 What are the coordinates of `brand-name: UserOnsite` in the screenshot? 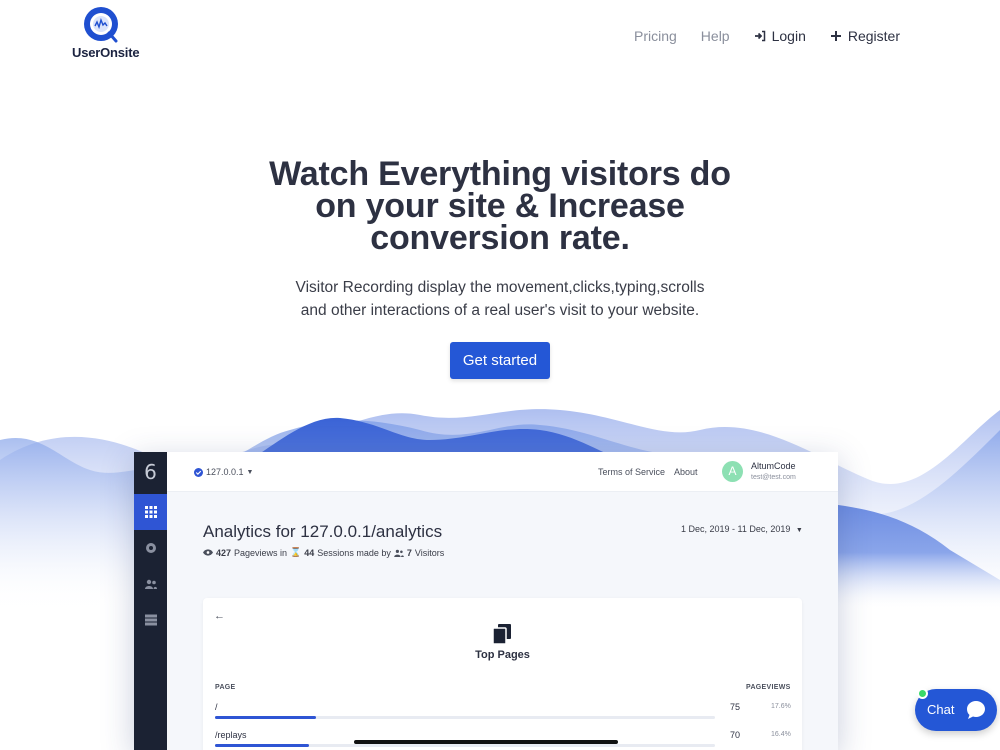 It's located at (106, 52).